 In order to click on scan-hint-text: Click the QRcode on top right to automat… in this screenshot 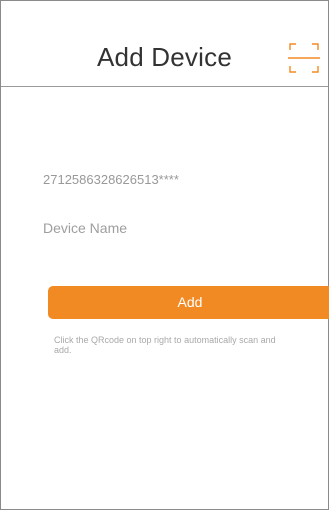, I will do `click(165, 345)`.